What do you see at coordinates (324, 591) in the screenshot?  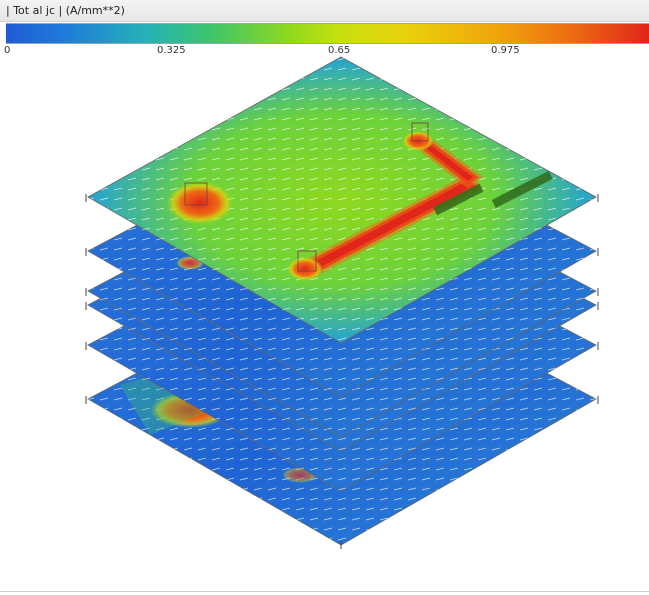 I see `bottom-divider` at bounding box center [324, 591].